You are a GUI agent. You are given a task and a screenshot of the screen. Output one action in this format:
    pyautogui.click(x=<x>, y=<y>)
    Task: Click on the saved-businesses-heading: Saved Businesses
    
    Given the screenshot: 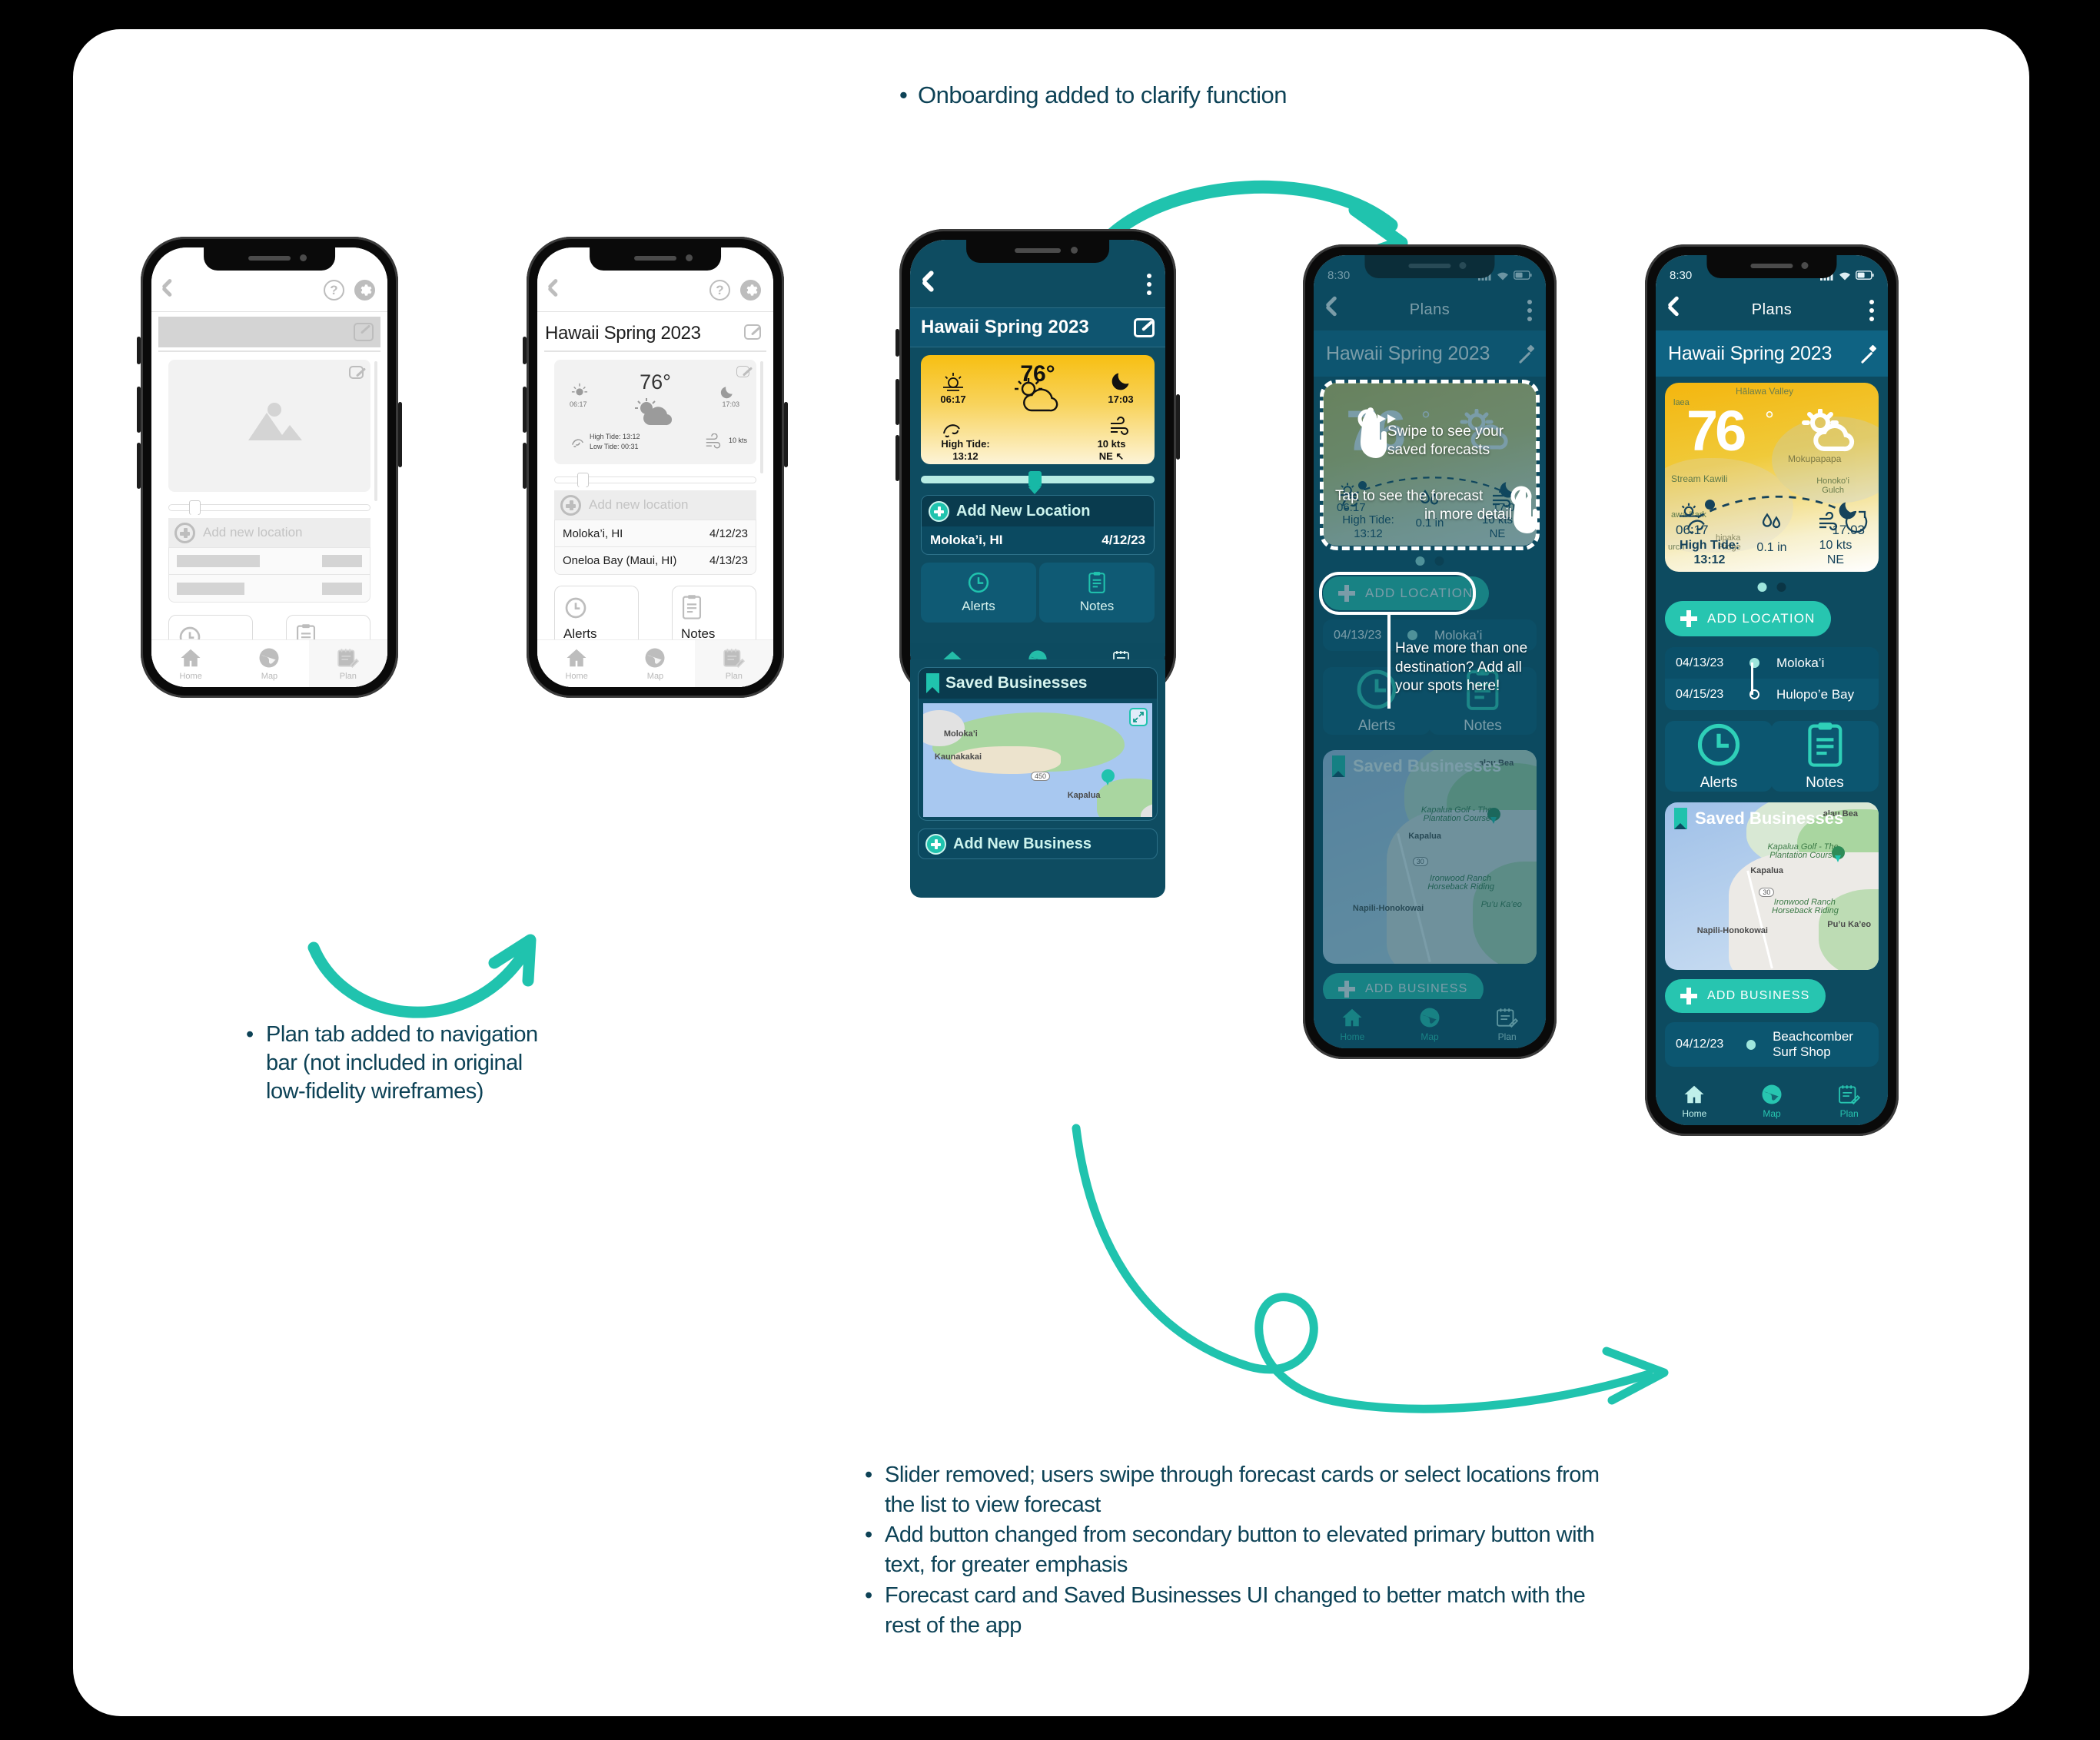 What is the action you would take?
    pyautogui.click(x=1017, y=683)
    